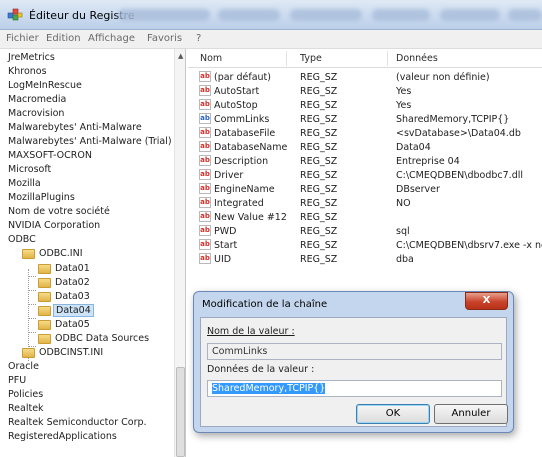 The height and width of the screenshot is (457, 542). Describe the element at coordinates (225, 231) in the screenshot. I see `value-name: PWD` at that location.